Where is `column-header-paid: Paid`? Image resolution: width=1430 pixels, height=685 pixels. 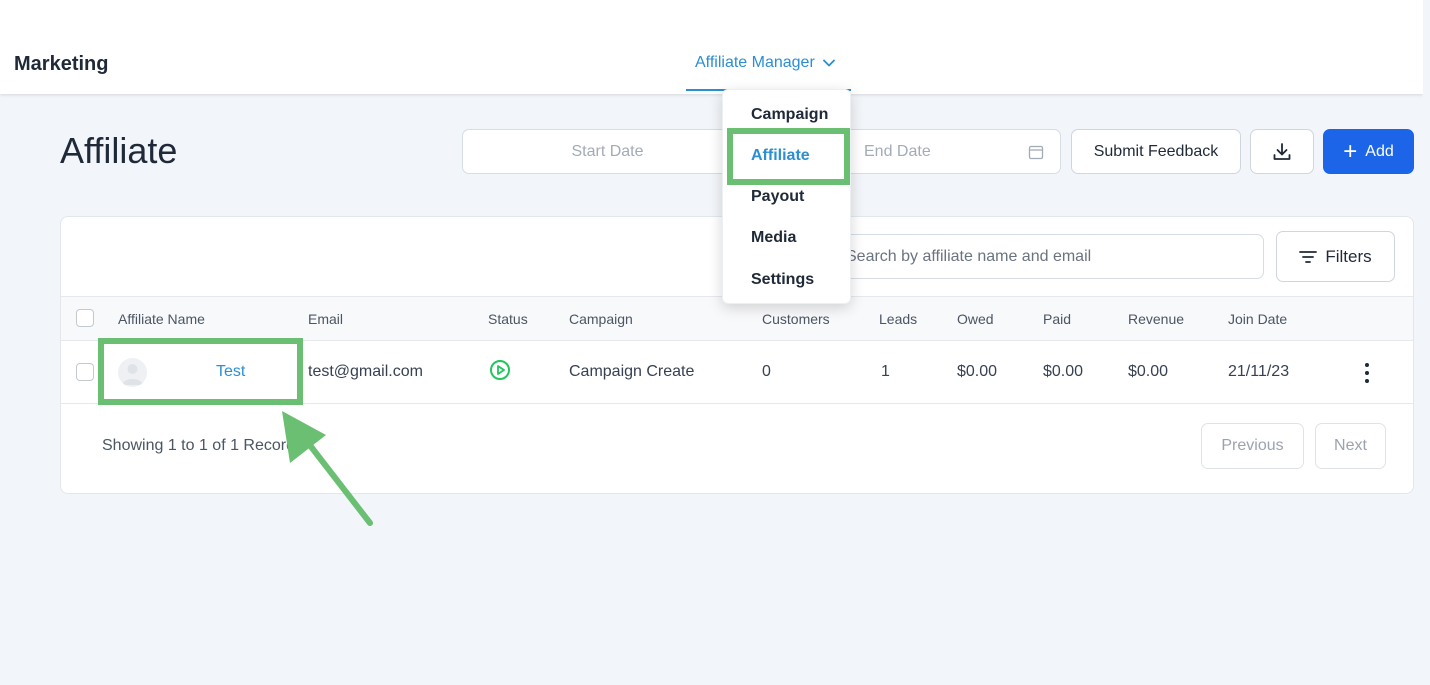 column-header-paid: Paid is located at coordinates (1057, 319).